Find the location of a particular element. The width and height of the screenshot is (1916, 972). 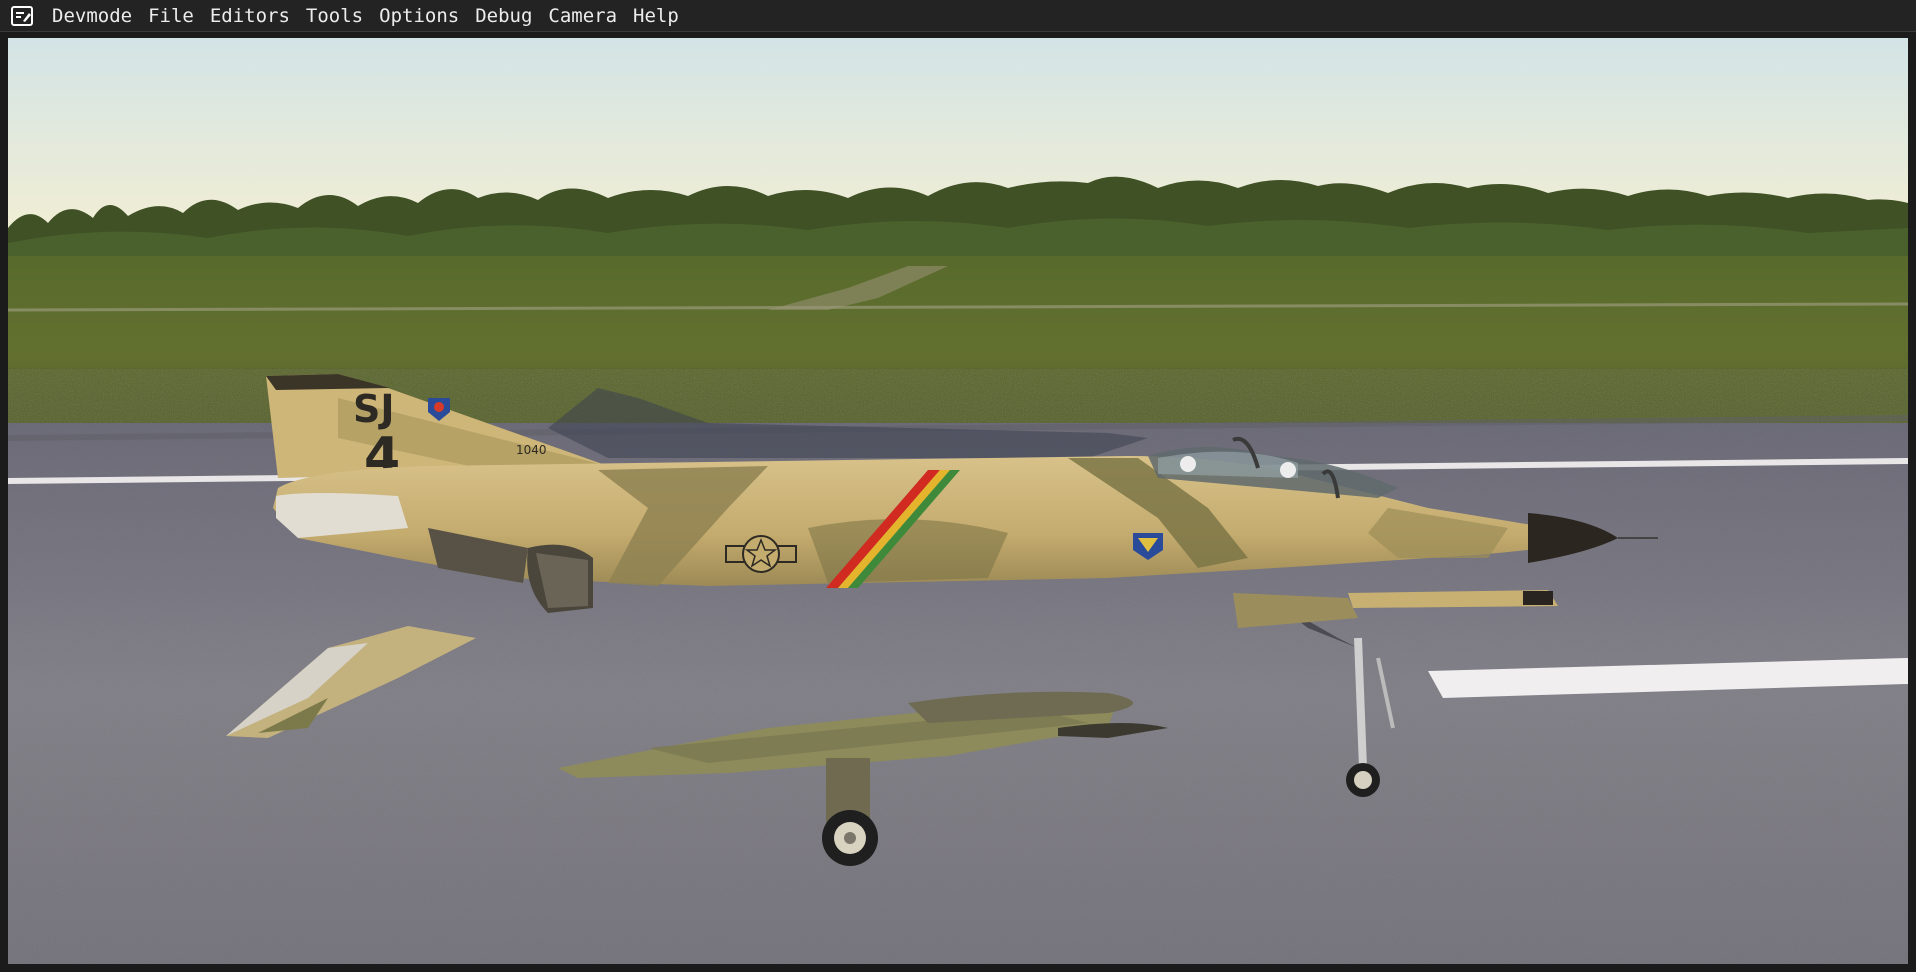

menu-editors: Editors is located at coordinates (250, 16).